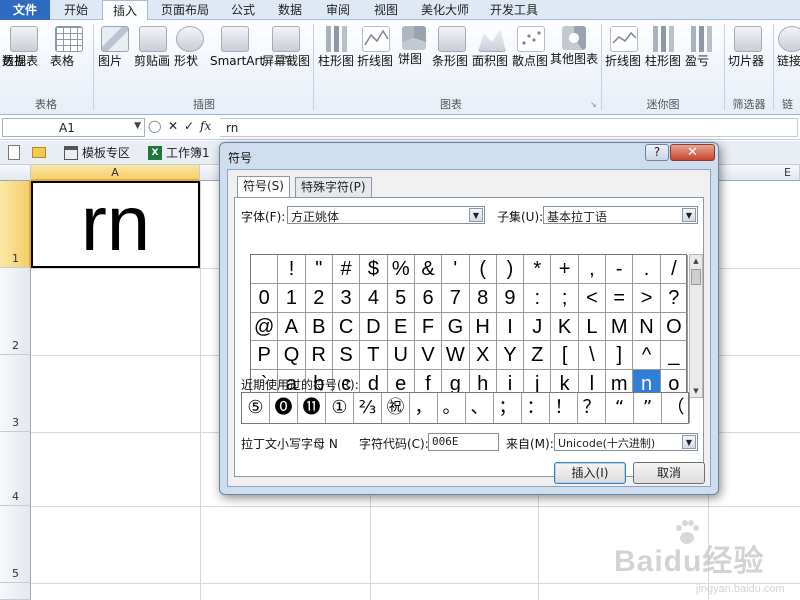 Image resolution: width=800 pixels, height=600 pixels. I want to click on symbol-cell: [, so click(565, 356).